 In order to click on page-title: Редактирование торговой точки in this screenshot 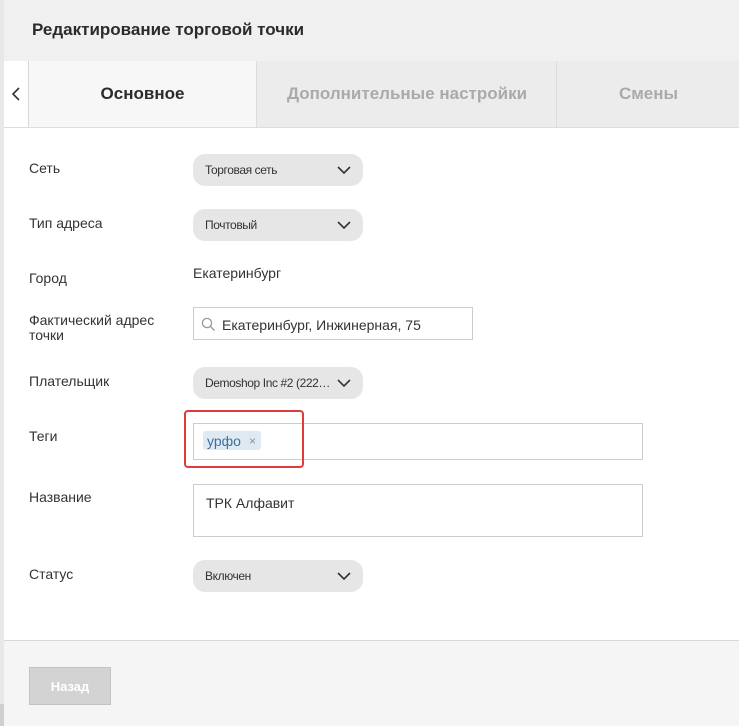, I will do `click(168, 29)`.